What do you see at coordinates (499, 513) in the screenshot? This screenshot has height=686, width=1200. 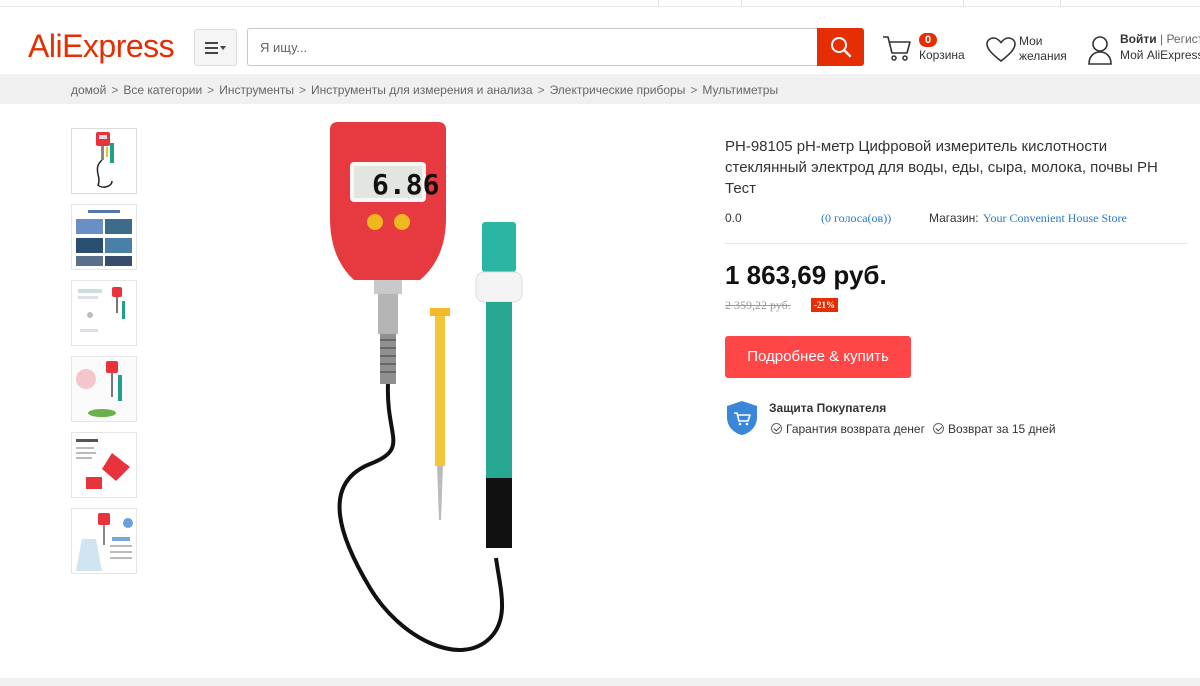 I see `electrode-grip` at bounding box center [499, 513].